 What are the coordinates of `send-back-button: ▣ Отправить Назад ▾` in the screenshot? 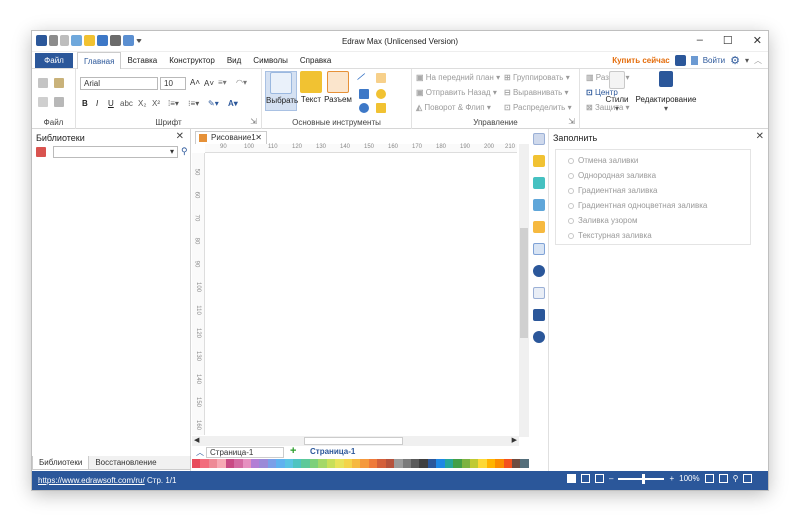 It's located at (456, 92).